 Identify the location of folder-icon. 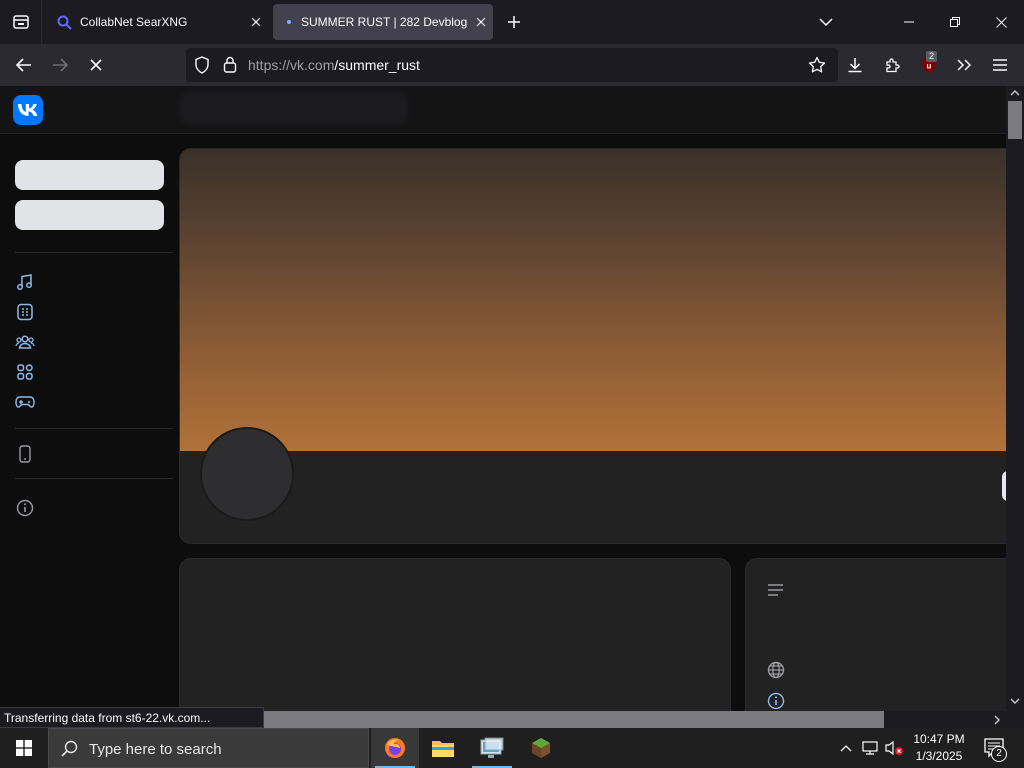
(443, 749).